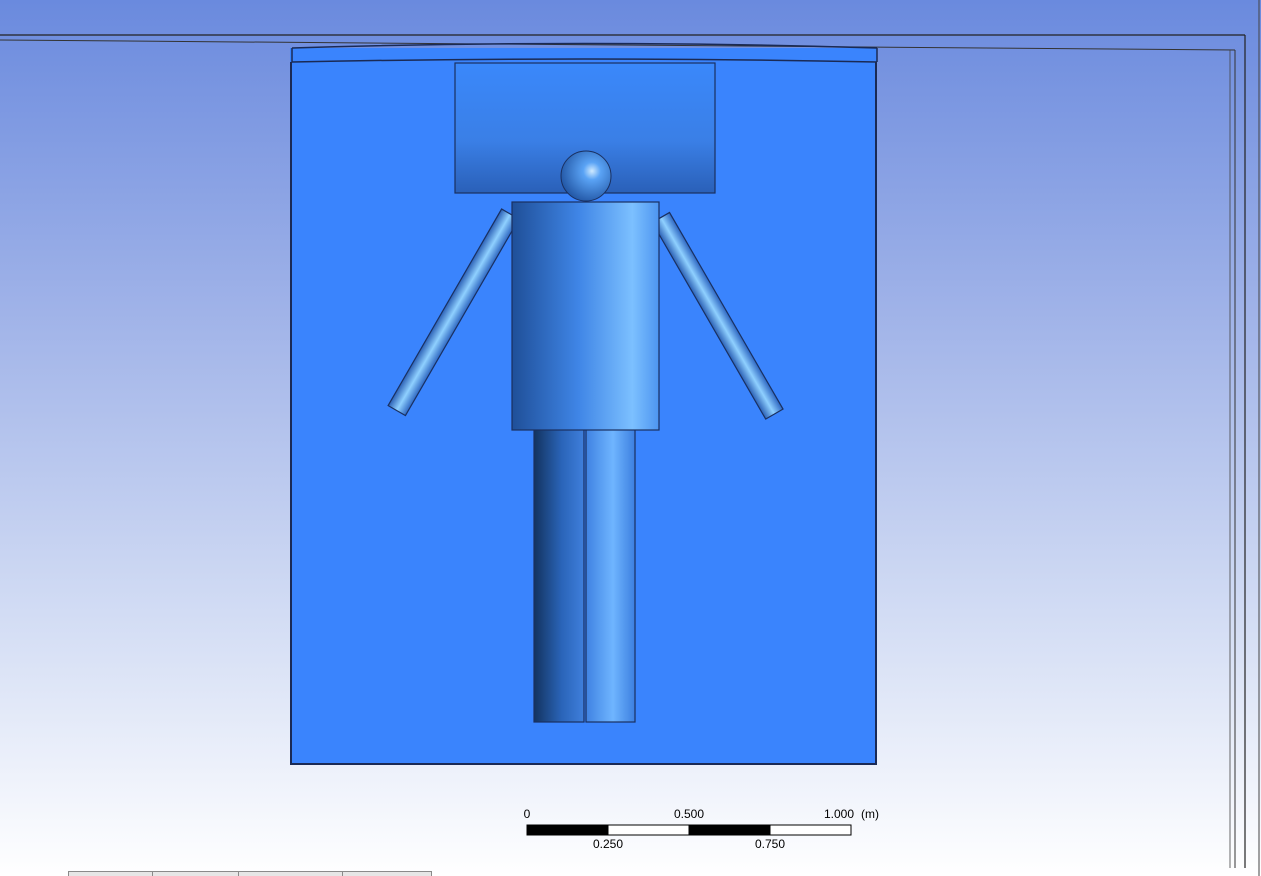  What do you see at coordinates (770, 844) in the screenshot?
I see `scale-label-0750: 0.750` at bounding box center [770, 844].